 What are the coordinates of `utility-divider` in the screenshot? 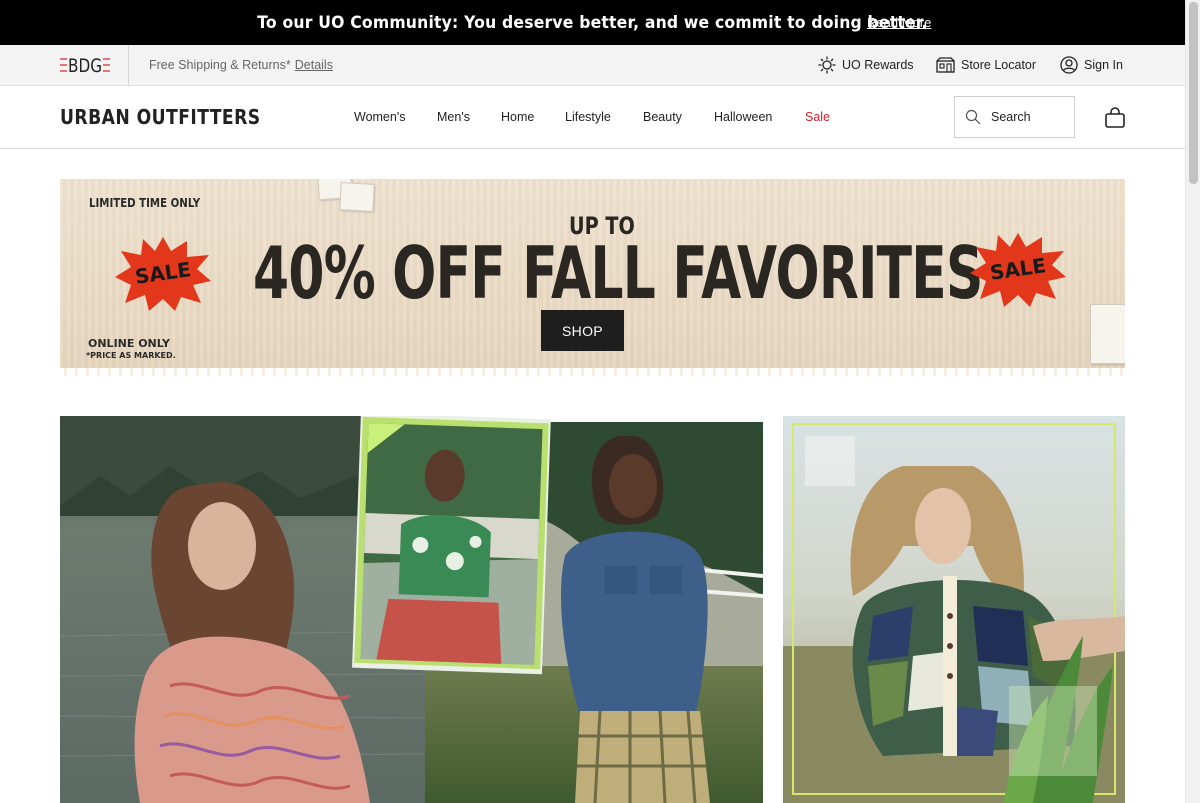 It's located at (128, 65).